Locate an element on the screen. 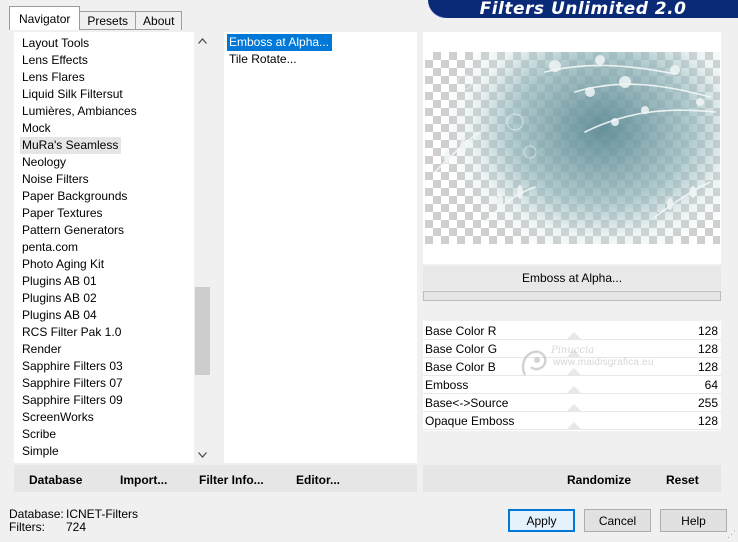  param-label: Base Color B is located at coordinates (460, 366).